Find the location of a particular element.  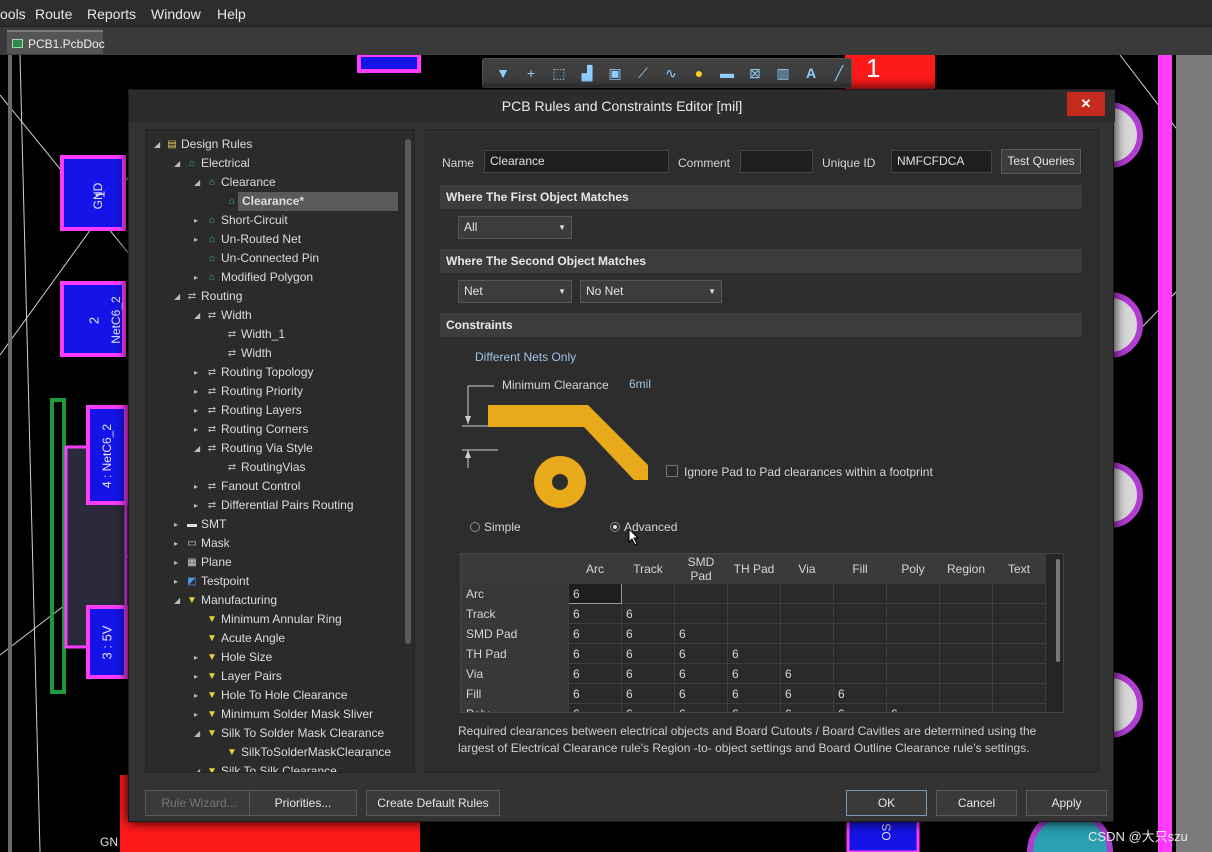

test-queries-button: Test Queries is located at coordinates (1041, 161).